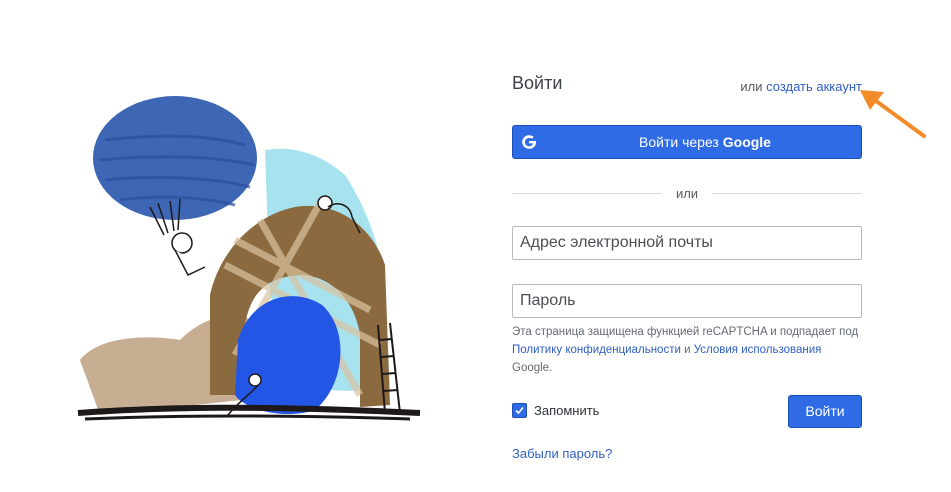 This screenshot has width=951, height=492. What do you see at coordinates (787, 193) in the screenshot?
I see `divider-line-right` at bounding box center [787, 193].